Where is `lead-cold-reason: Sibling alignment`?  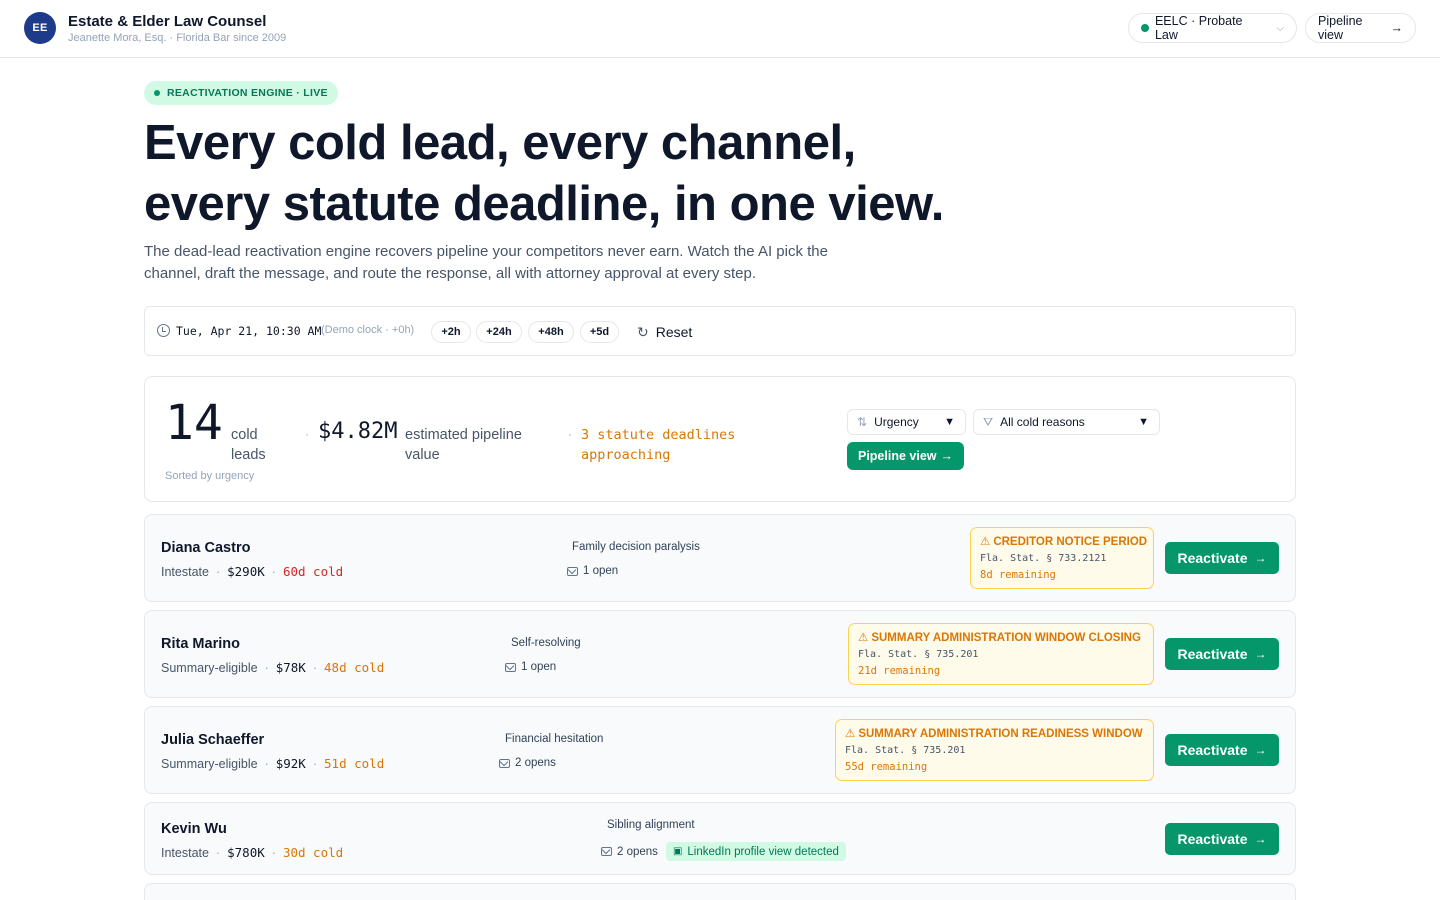 lead-cold-reason: Sibling alignment is located at coordinates (651, 825).